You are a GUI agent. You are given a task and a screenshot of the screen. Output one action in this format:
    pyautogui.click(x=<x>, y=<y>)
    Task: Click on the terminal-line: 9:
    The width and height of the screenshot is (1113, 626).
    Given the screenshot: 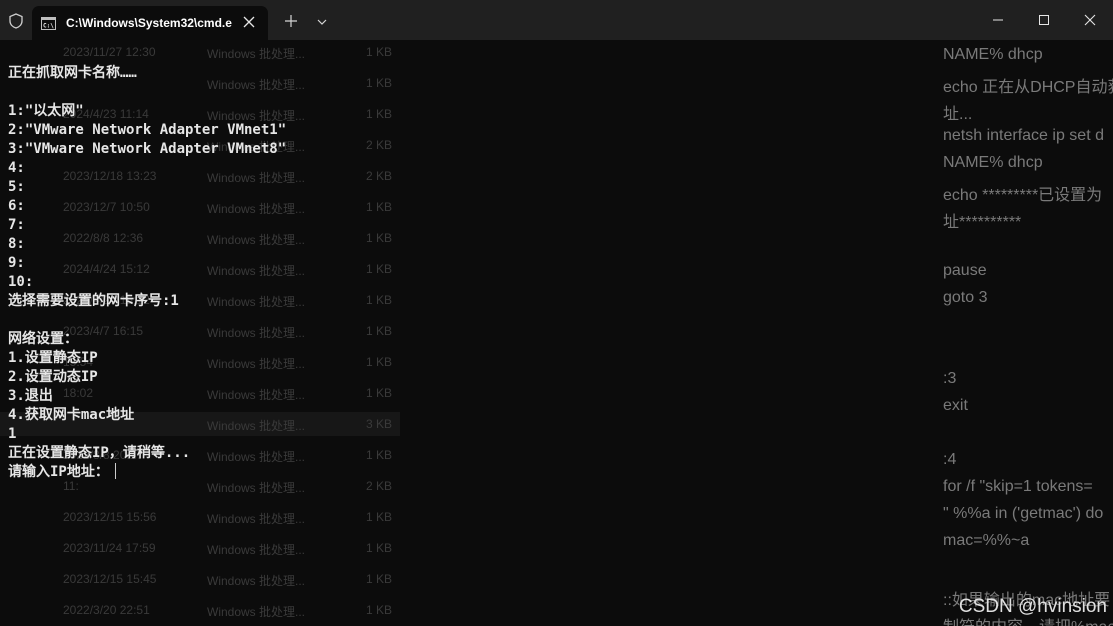 What is the action you would take?
    pyautogui.click(x=147, y=263)
    